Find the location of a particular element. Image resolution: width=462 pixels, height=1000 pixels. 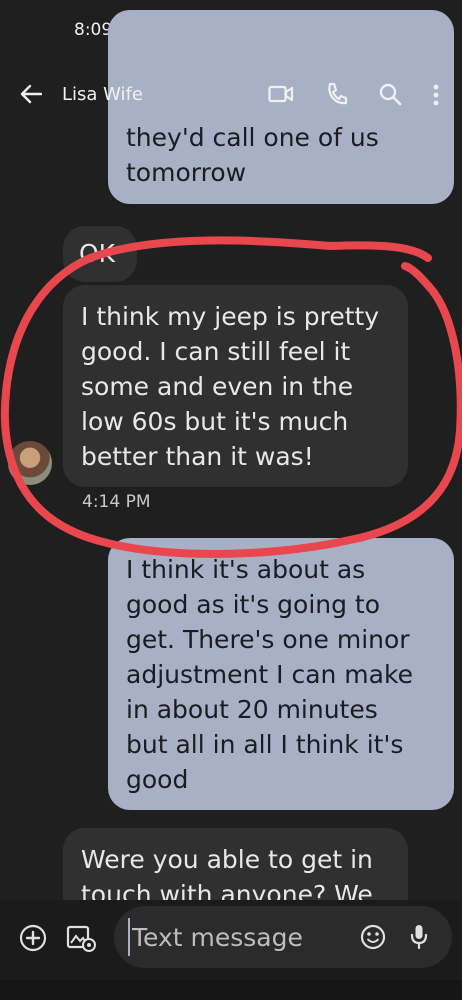

message-line: Were you able to get in is located at coordinates (227, 859).